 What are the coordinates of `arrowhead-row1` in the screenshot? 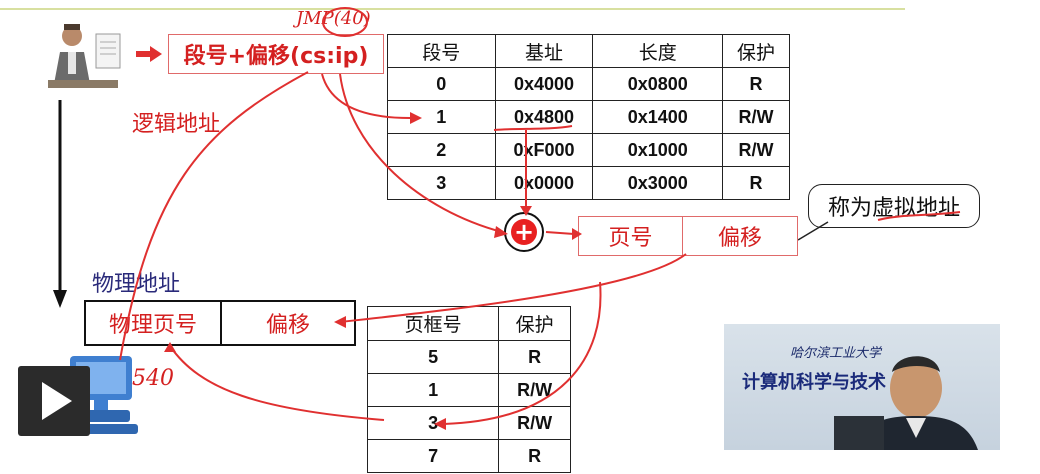 It's located at (416, 118).